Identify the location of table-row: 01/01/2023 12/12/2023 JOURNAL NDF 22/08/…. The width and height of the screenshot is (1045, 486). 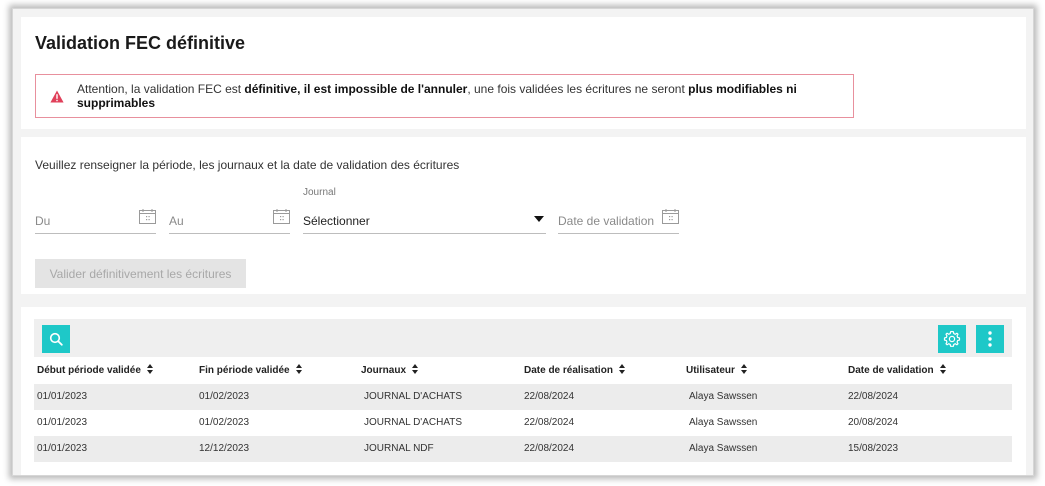
(523, 449).